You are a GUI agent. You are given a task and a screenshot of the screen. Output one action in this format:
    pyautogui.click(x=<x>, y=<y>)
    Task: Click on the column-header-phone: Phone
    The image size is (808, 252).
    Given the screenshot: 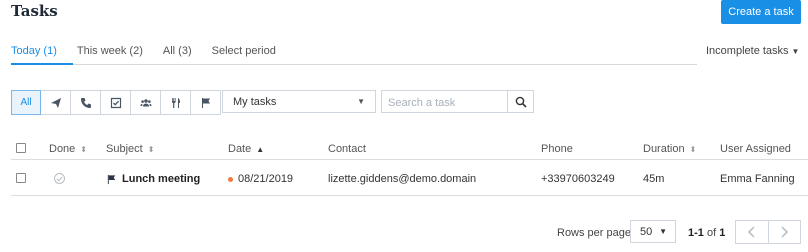 What is the action you would take?
    pyautogui.click(x=557, y=149)
    